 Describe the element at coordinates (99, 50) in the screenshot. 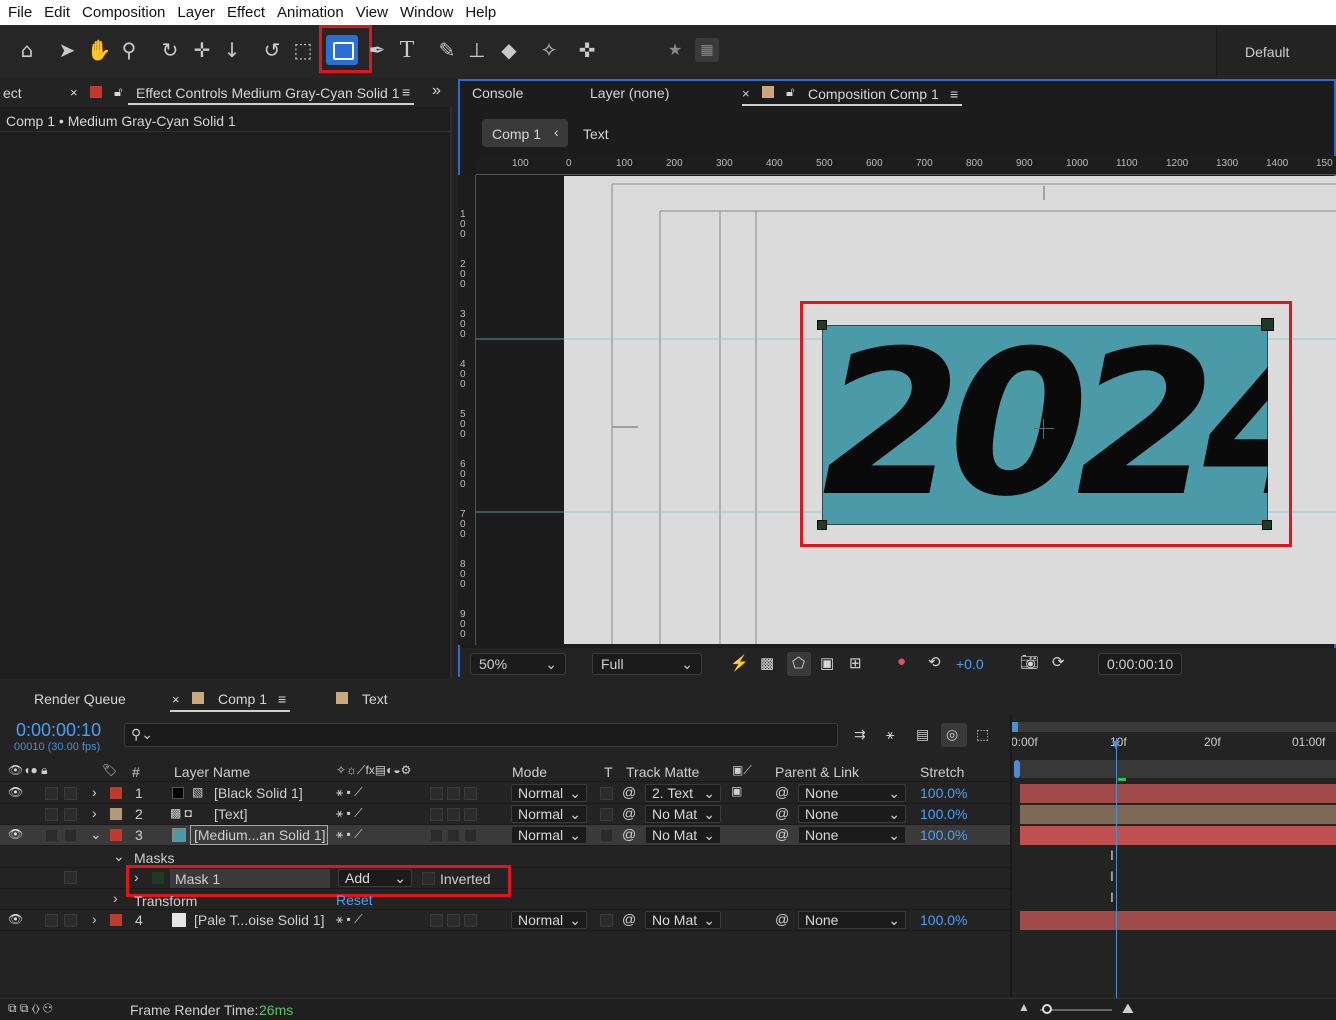

I see `hand-icon: ✋` at that location.